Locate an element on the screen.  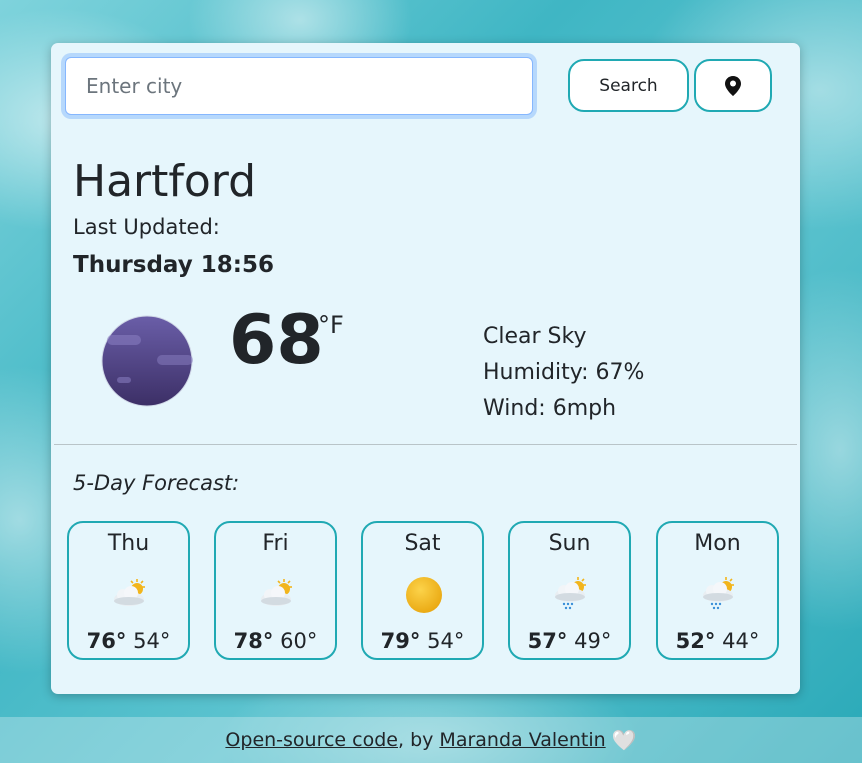
forecast-day-card: Fri 78° 60° is located at coordinates (275, 590).